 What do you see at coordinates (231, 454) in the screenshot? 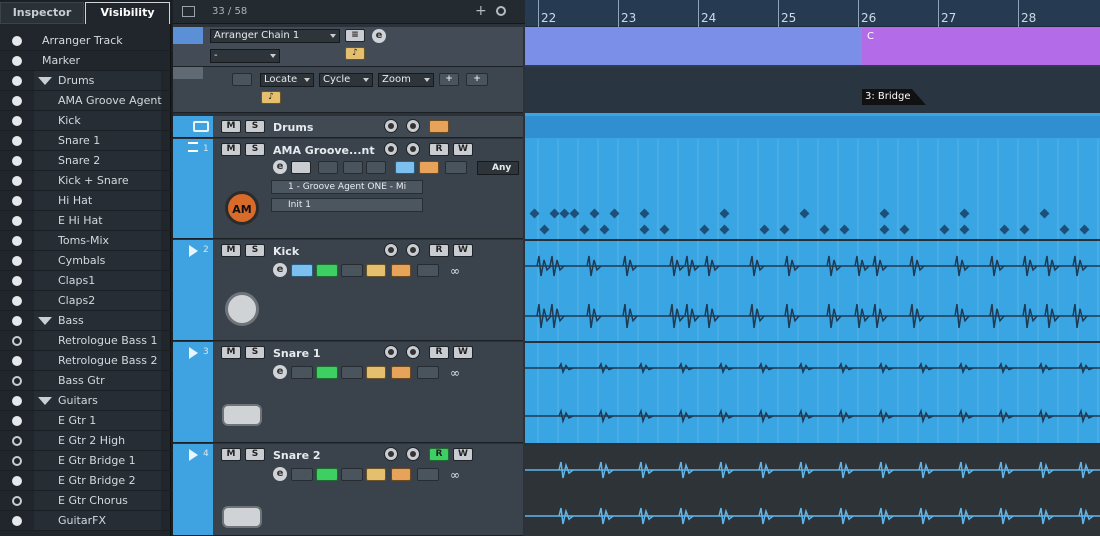
I see `snare2-mute-button: M` at bounding box center [231, 454].